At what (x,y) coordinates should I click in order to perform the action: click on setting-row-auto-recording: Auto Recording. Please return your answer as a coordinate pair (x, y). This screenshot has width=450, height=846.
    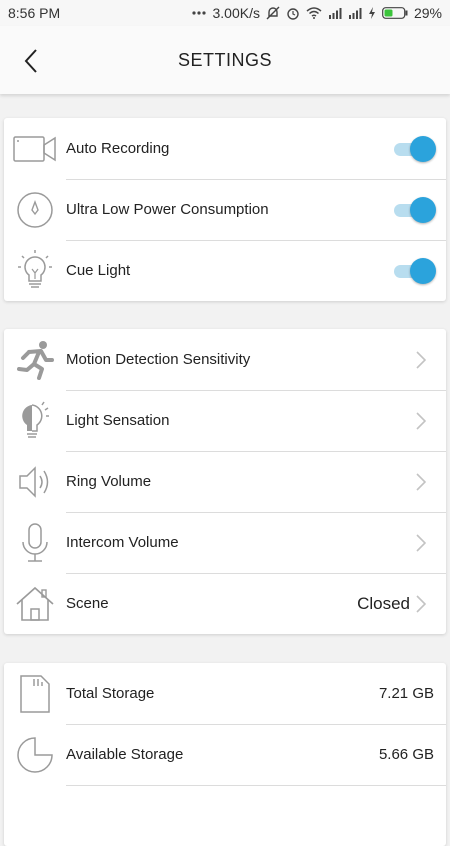
    Looking at the image, I should click on (225, 148).